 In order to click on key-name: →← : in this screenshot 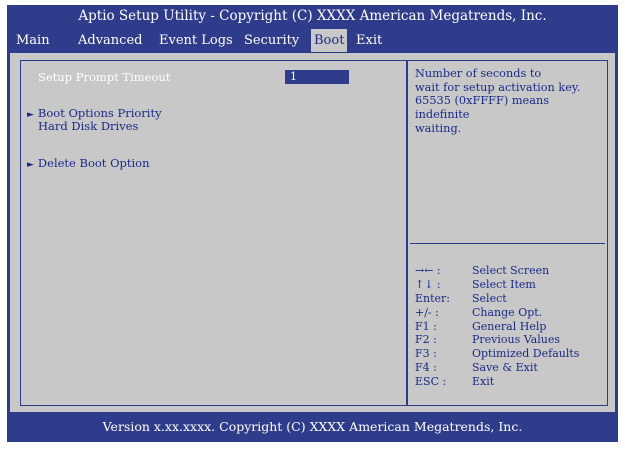, I will do `click(428, 270)`.